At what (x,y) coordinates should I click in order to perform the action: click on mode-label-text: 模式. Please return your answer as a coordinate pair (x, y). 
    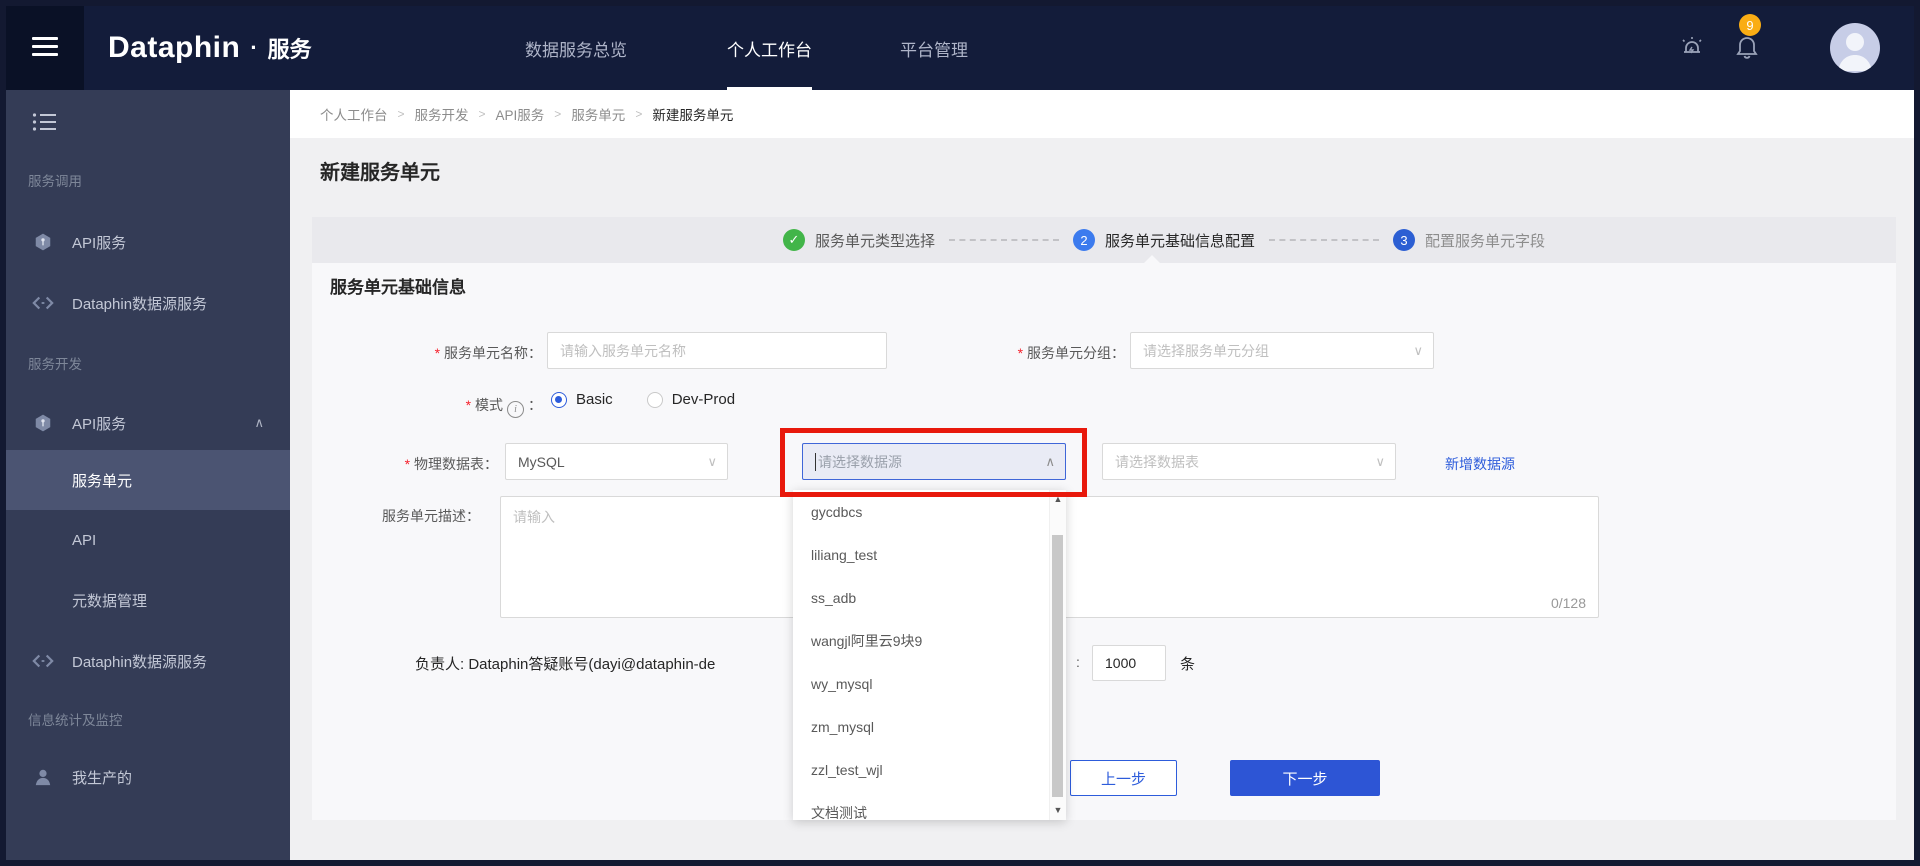
    Looking at the image, I should click on (489, 405).